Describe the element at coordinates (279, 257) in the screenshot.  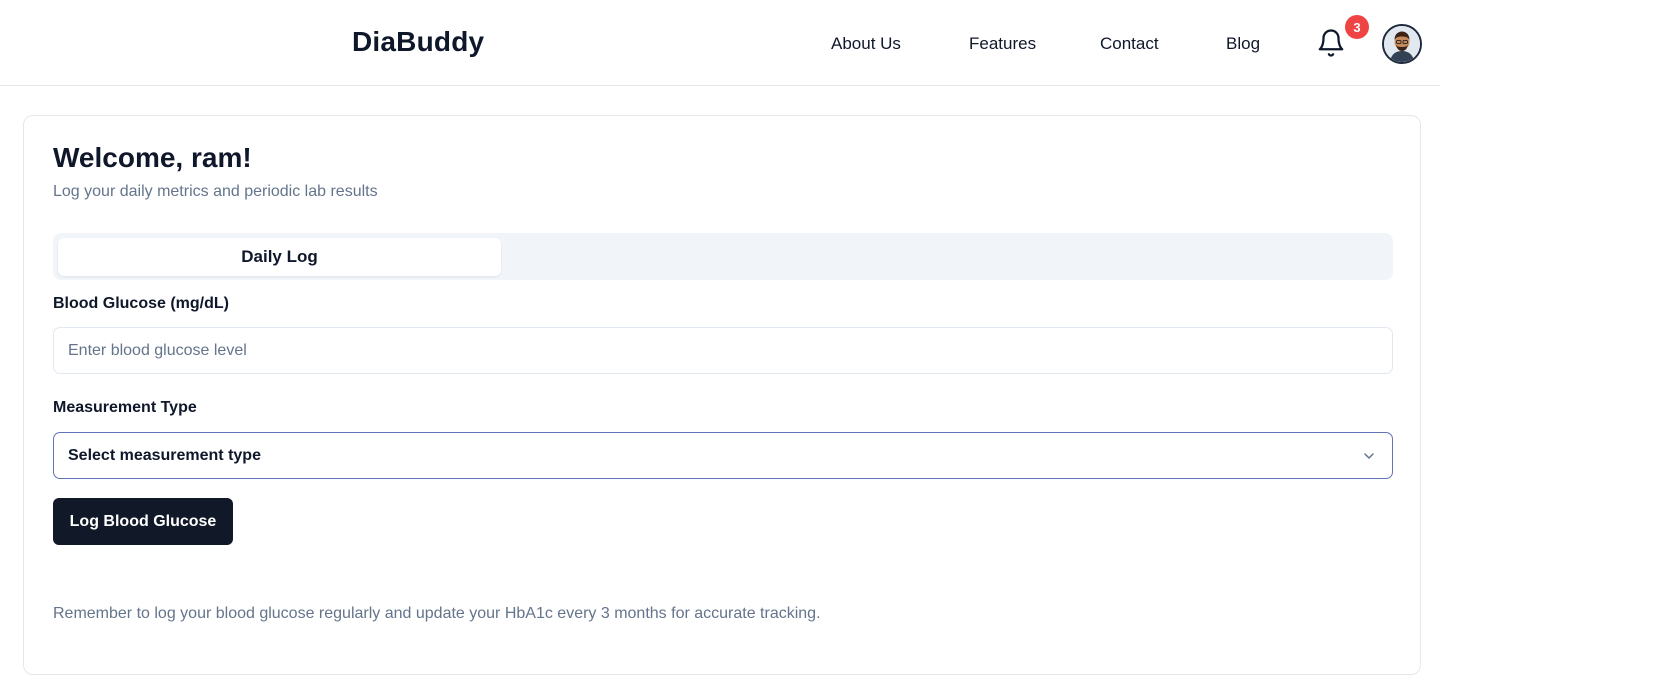
I see `tab-daily-log: Daily Log` at that location.